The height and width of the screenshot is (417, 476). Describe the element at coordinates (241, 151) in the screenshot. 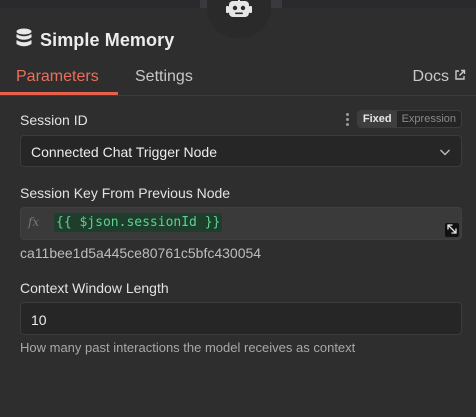

I see `session-id-select: Connected Chat Trigger Node` at that location.